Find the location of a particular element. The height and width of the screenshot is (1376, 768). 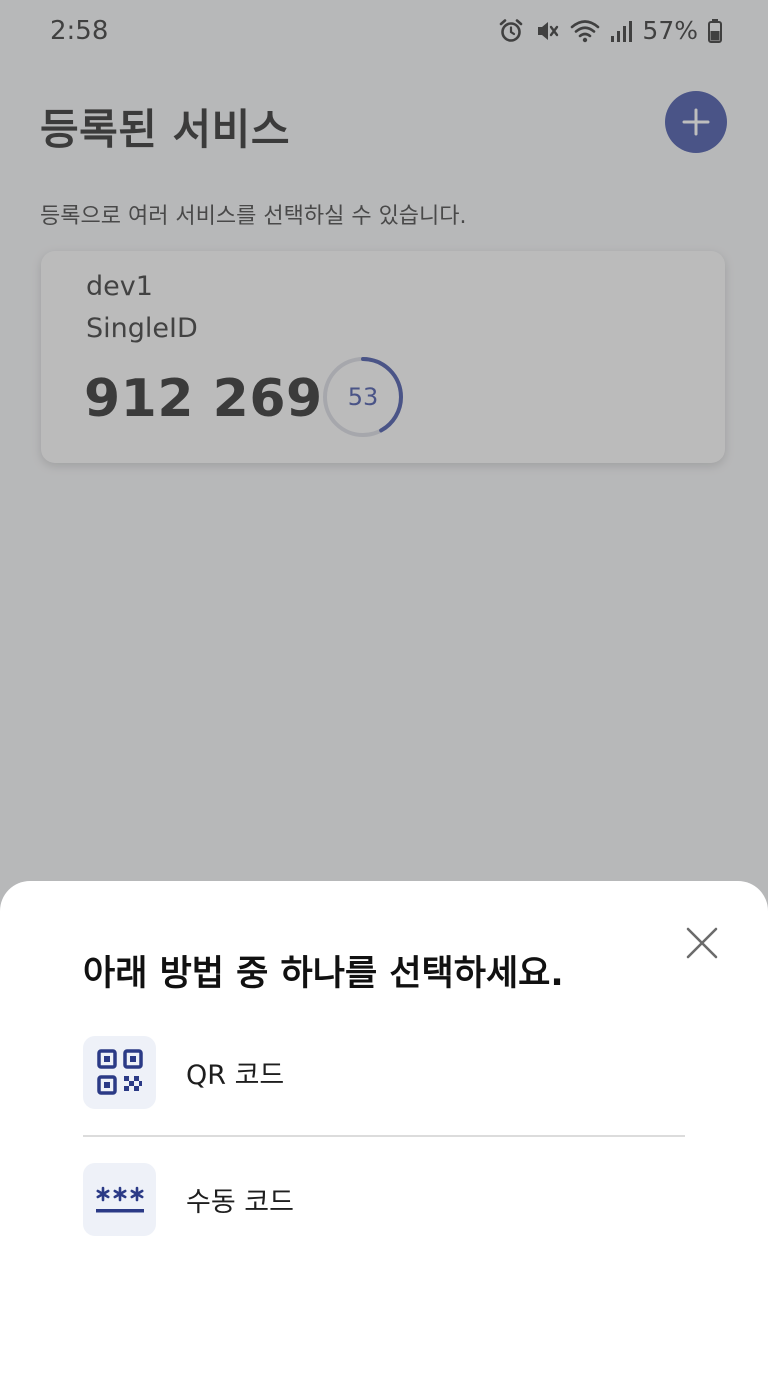

close-icon is located at coordinates (702, 943).